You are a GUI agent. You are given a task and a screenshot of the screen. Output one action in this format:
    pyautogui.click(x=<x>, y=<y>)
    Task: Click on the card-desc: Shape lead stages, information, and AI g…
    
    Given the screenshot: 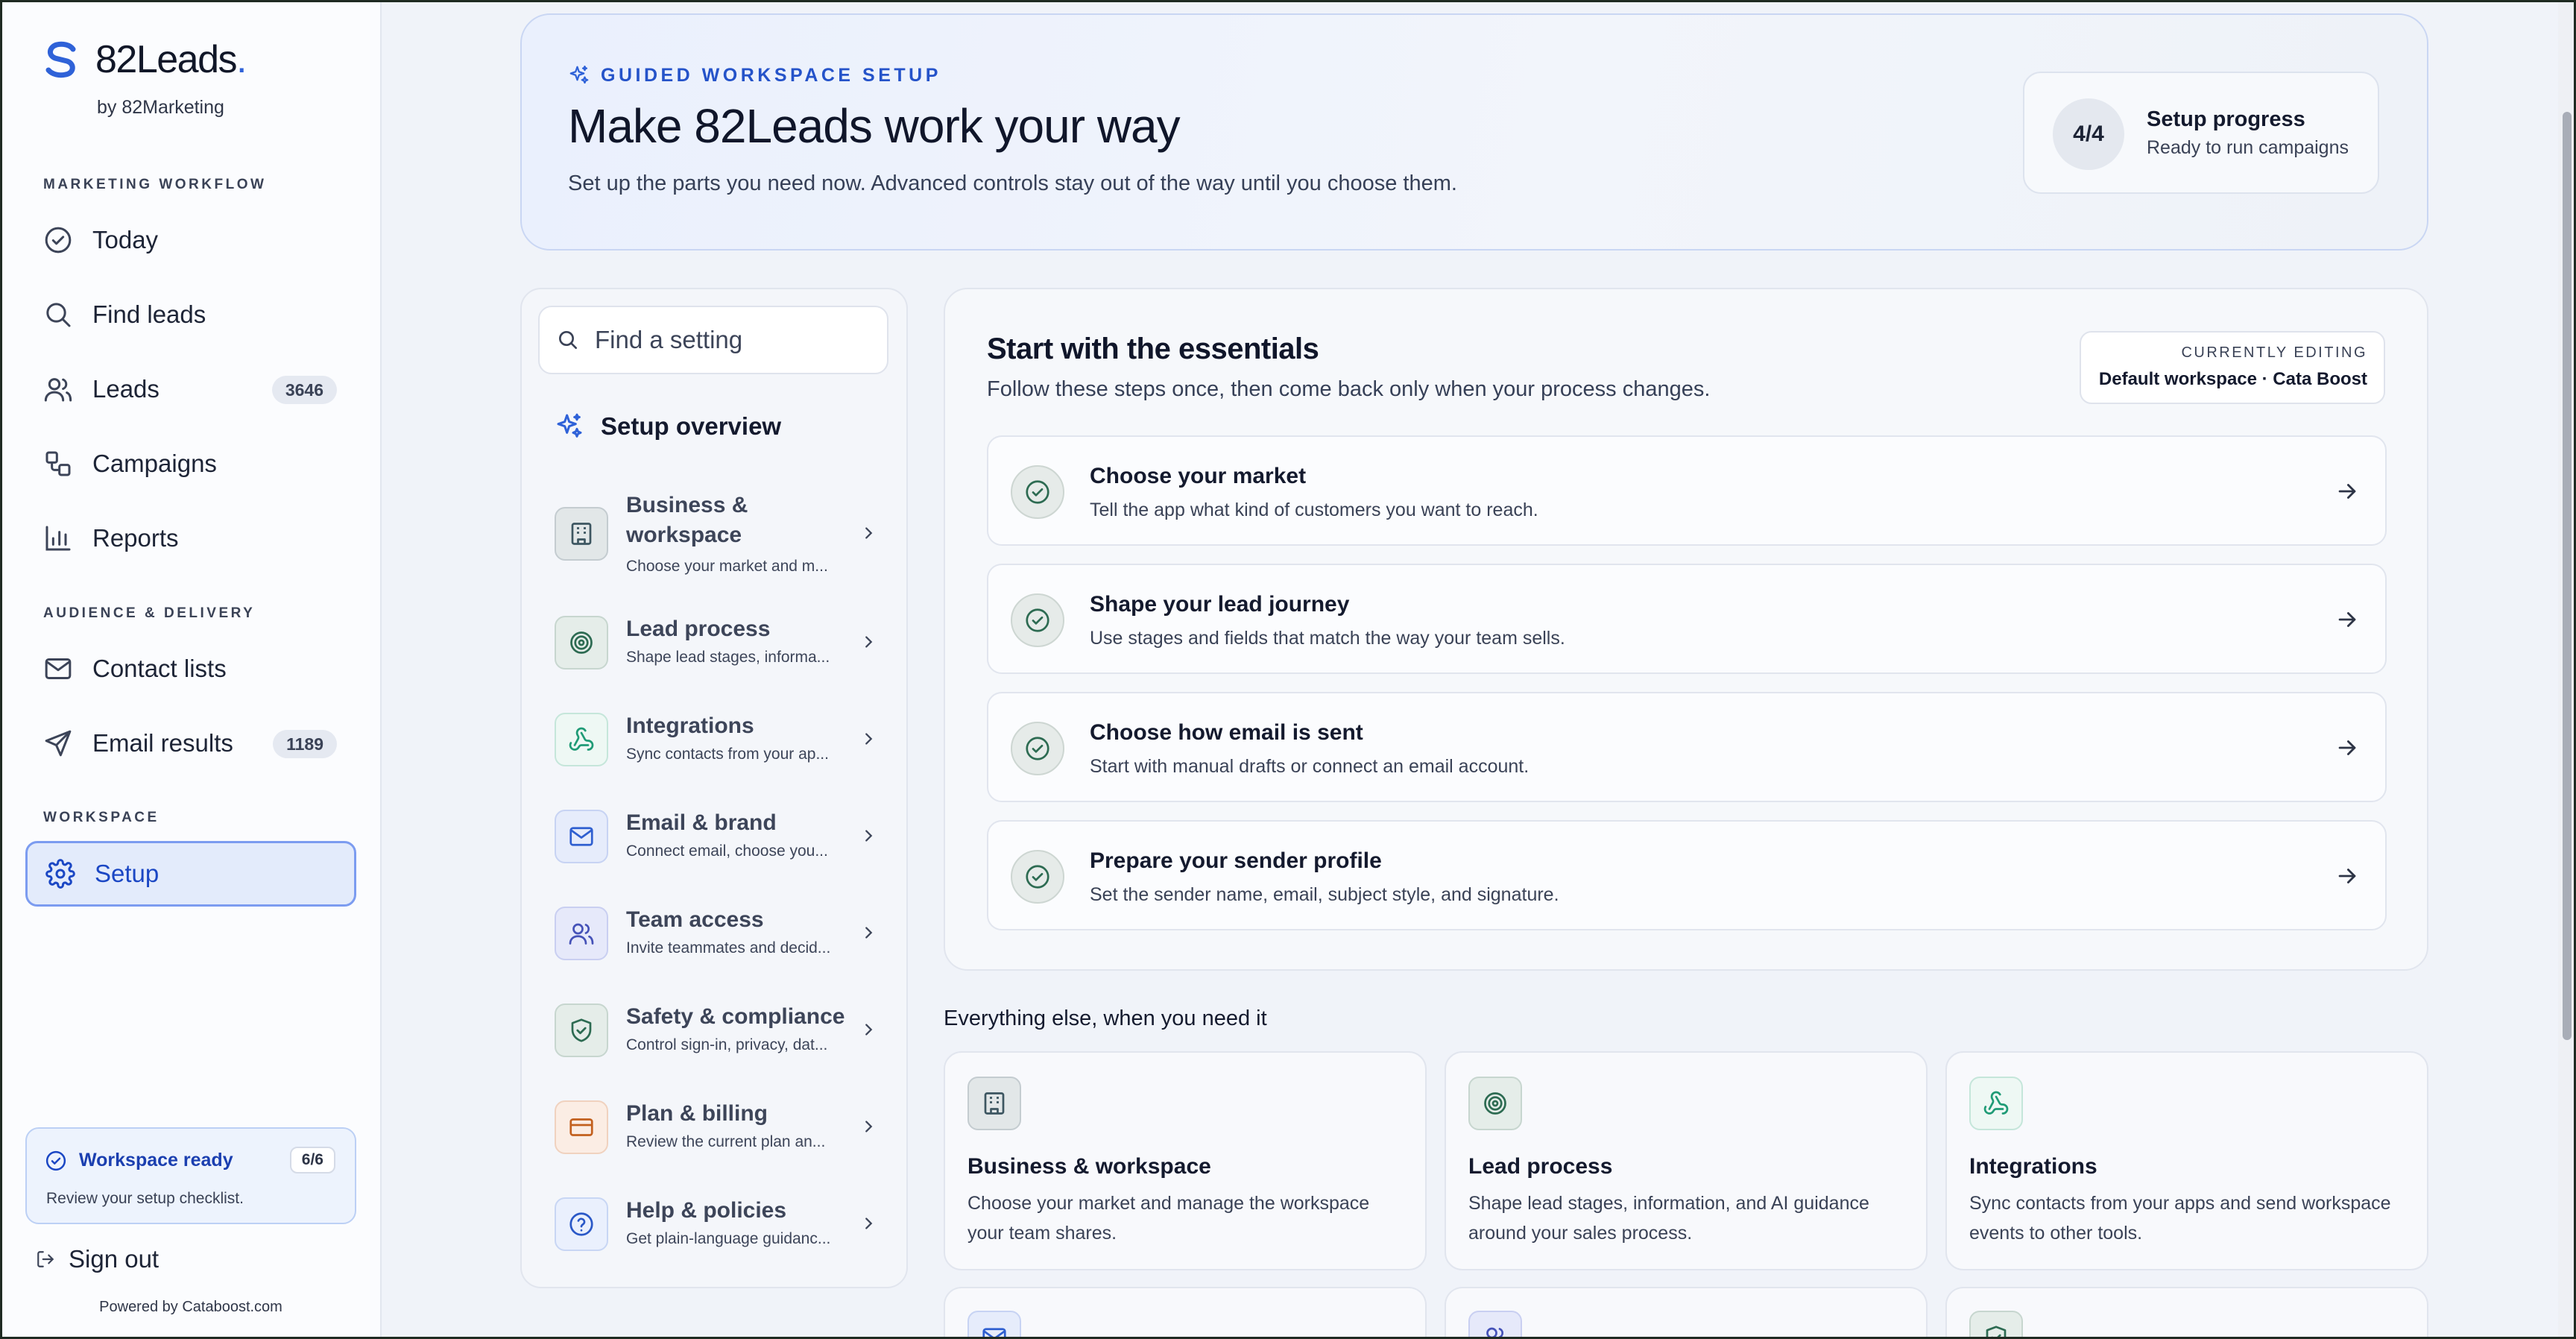 What is the action you would take?
    pyautogui.click(x=1668, y=1218)
    